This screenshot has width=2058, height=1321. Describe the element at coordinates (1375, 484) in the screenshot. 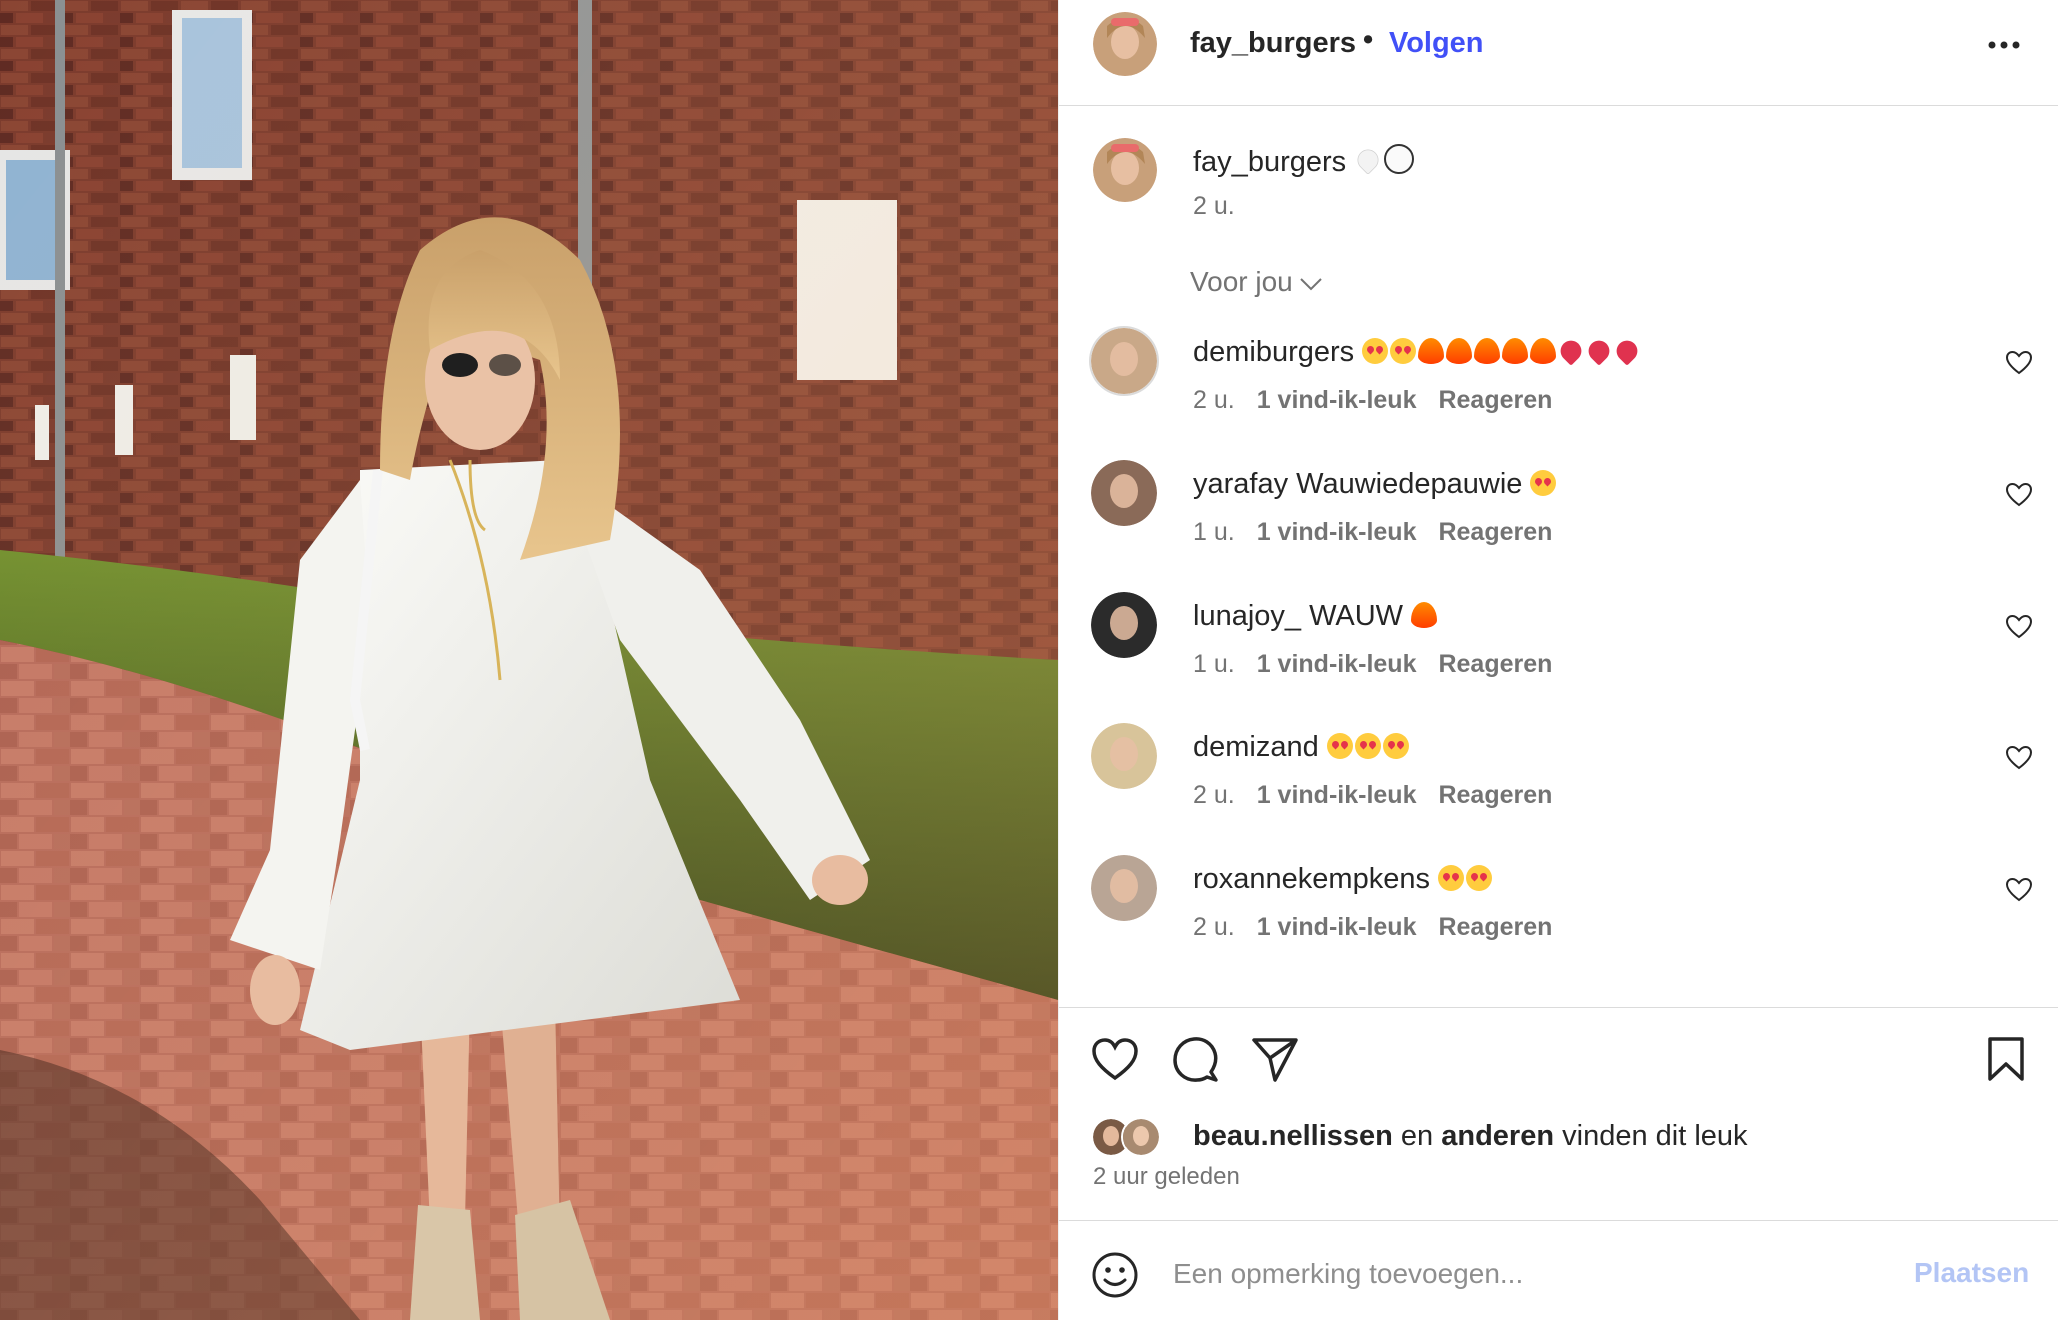

I see `comment-text: yarafay Wauwiedepauwie` at that location.